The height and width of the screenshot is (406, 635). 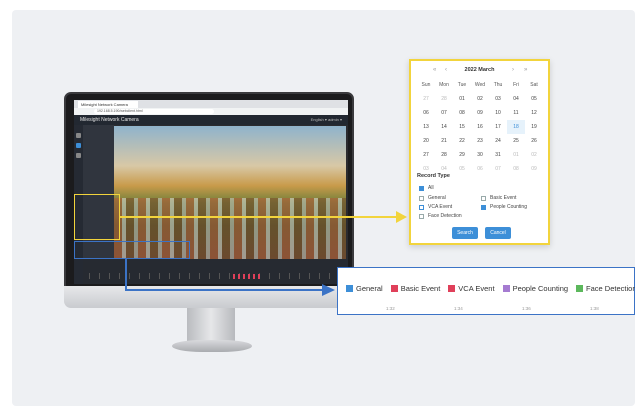 I want to click on week-row: 13 14 15 16 17 18 19, so click(x=480, y=127).